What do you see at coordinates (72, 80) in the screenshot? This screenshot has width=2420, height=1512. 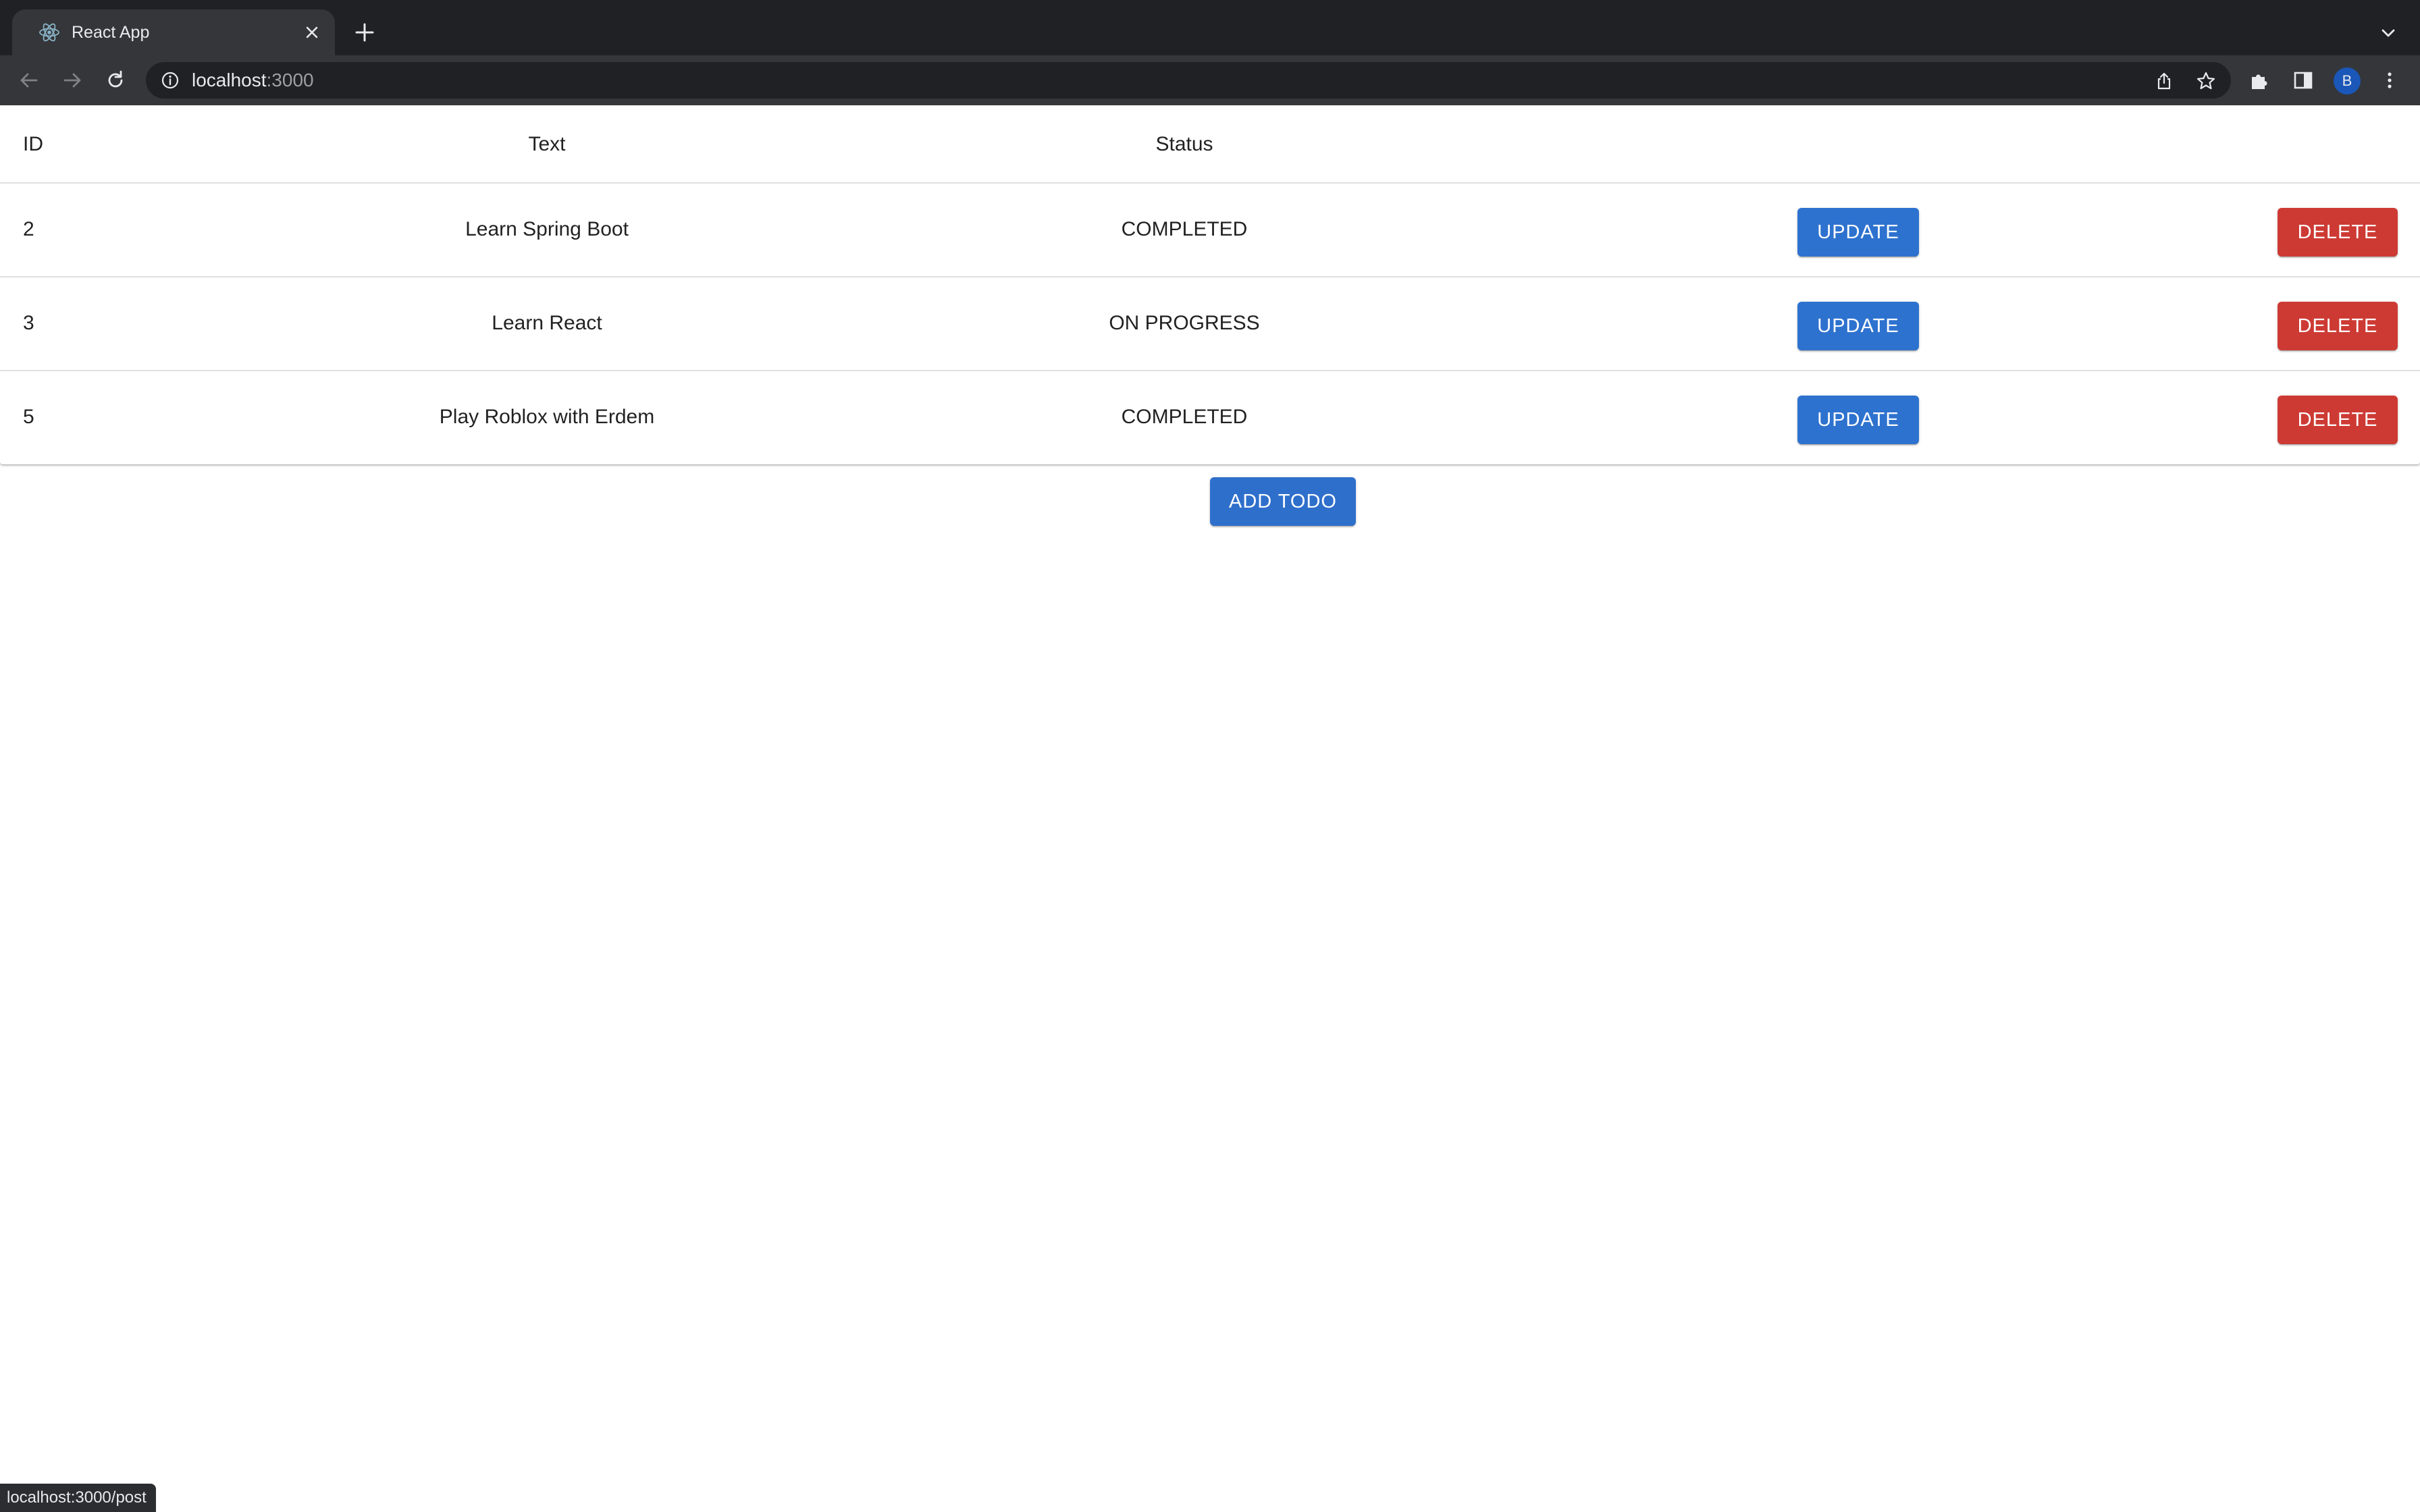 I see `forward-arrow-icon` at bounding box center [72, 80].